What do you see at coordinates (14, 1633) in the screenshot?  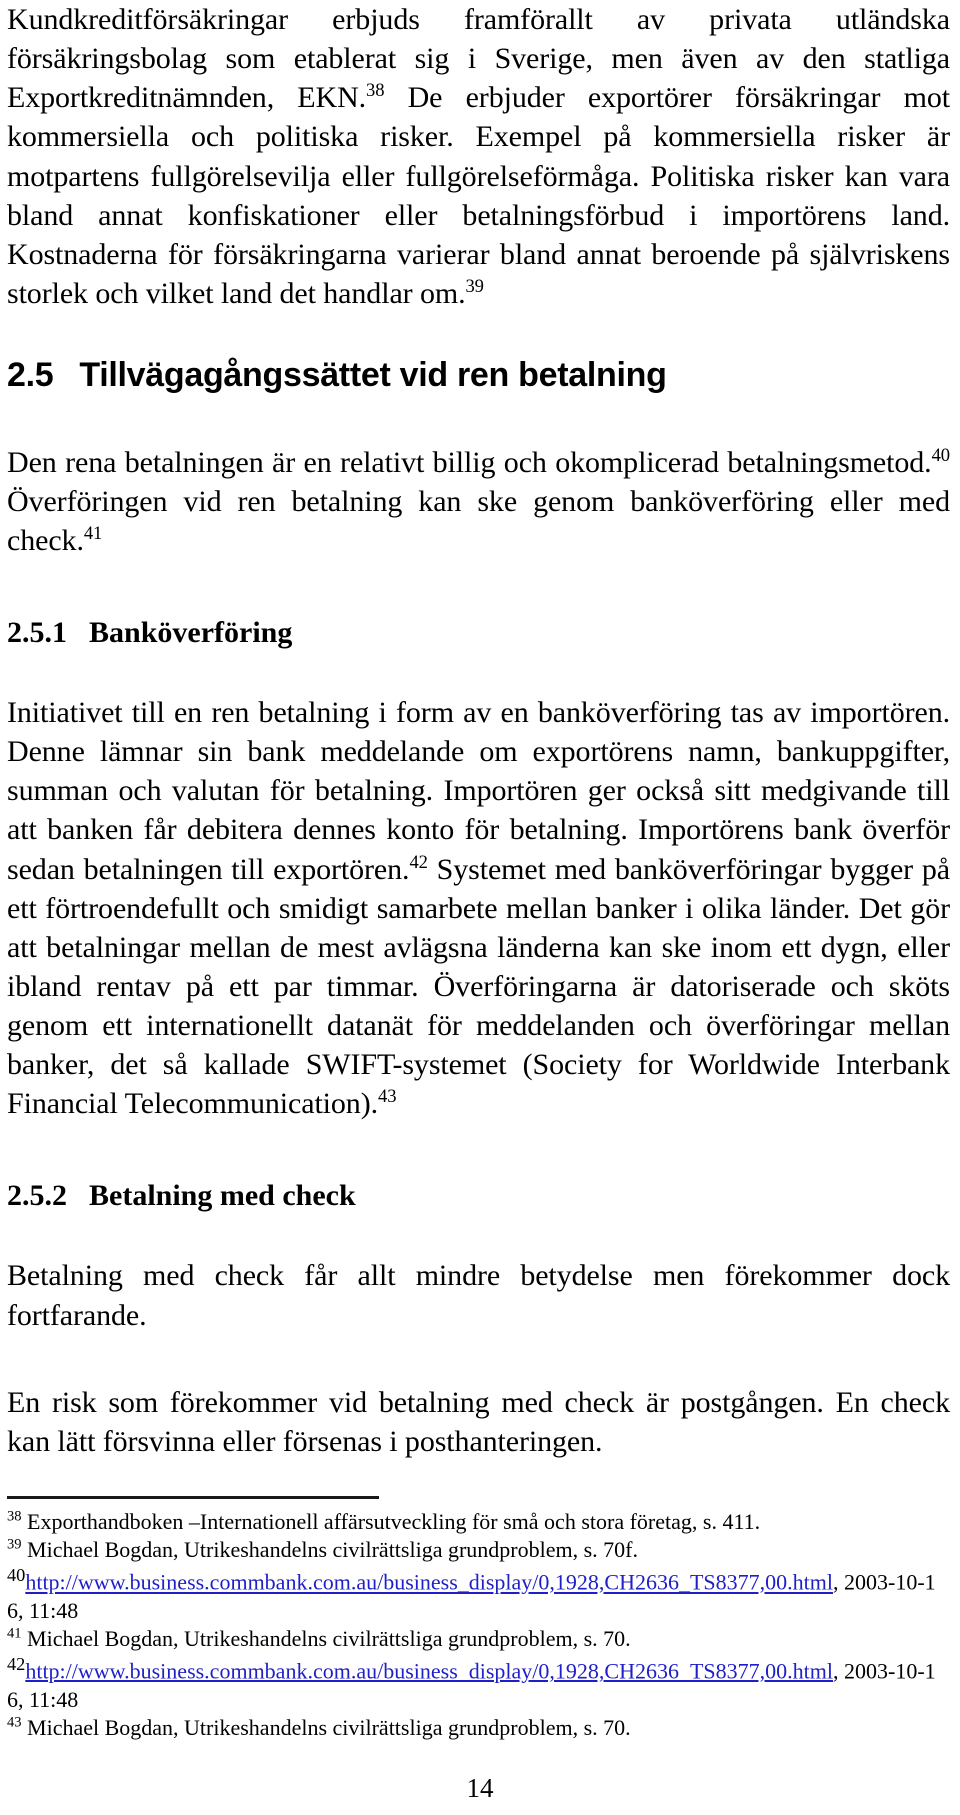 I see `footnote-41-marker: 41` at bounding box center [14, 1633].